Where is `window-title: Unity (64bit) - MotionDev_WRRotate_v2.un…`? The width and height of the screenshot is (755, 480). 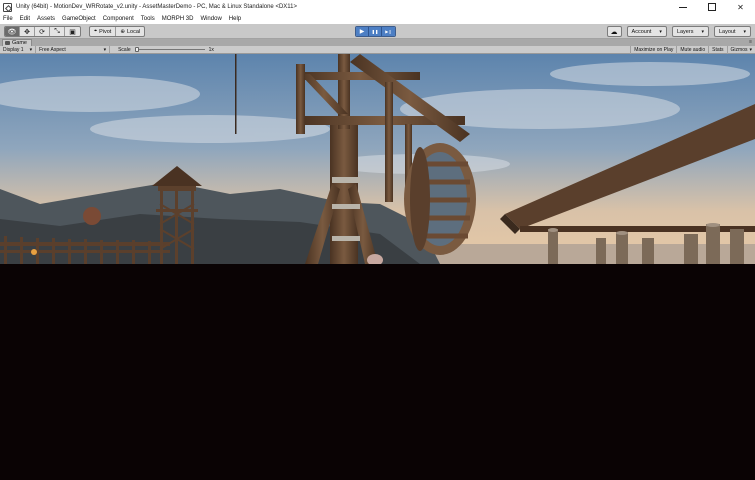
window-title: Unity (64bit) - MotionDev_WRRotate_v2.un… is located at coordinates (157, 7).